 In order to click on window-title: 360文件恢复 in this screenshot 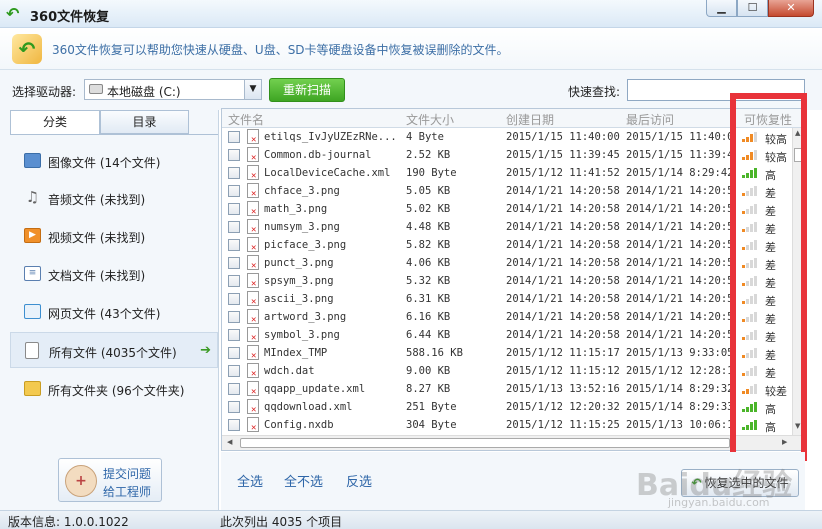, I will do `click(70, 17)`.